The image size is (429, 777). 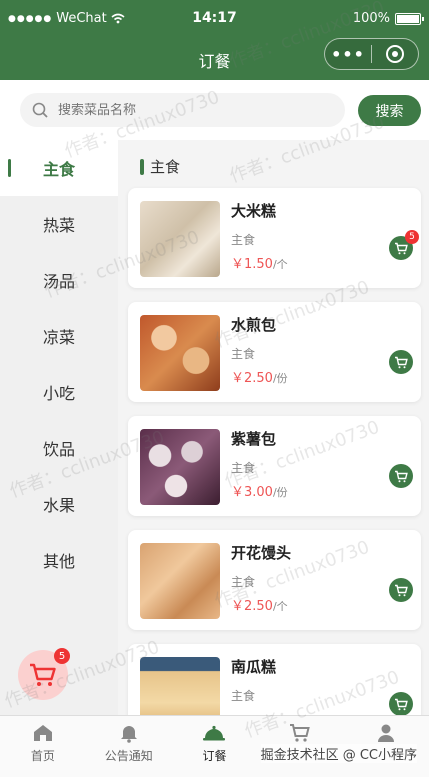 I want to click on dish-price: ￥1.50/个, so click(x=259, y=262).